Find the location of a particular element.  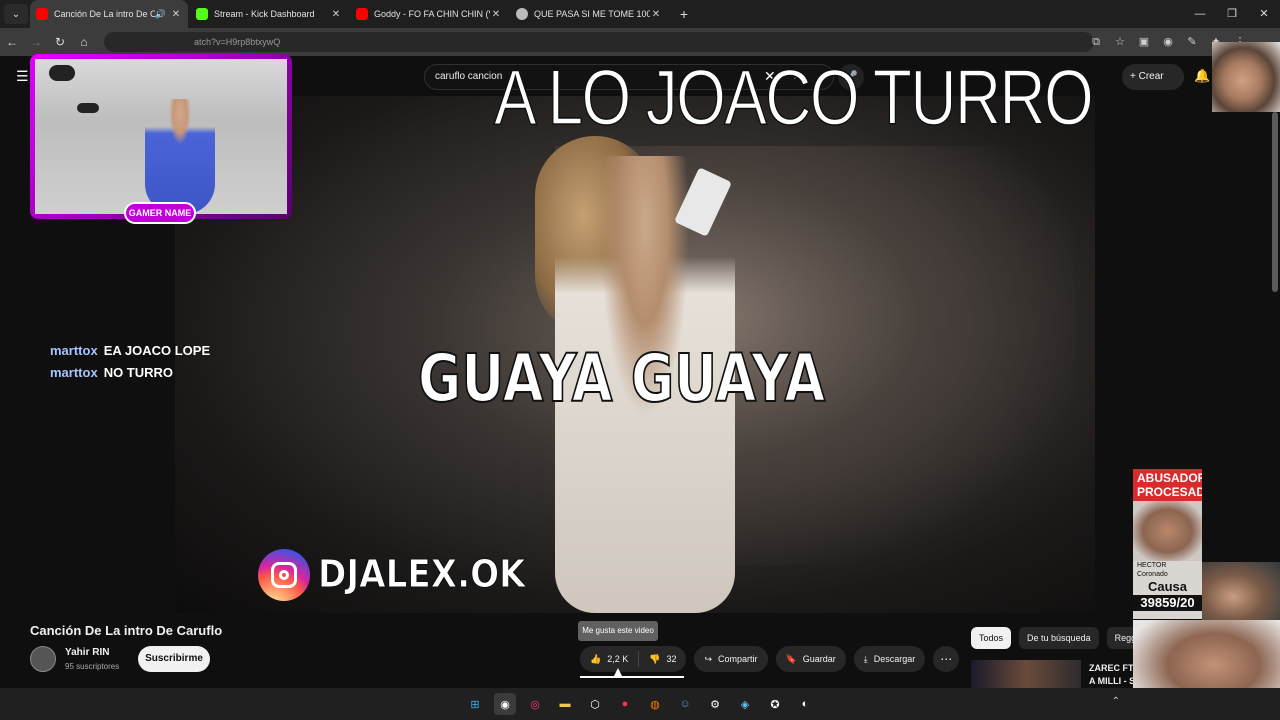

tab-youtube-cancion: Canción De La intro De Caruflo 🔊 ✕ is located at coordinates (109, 14).